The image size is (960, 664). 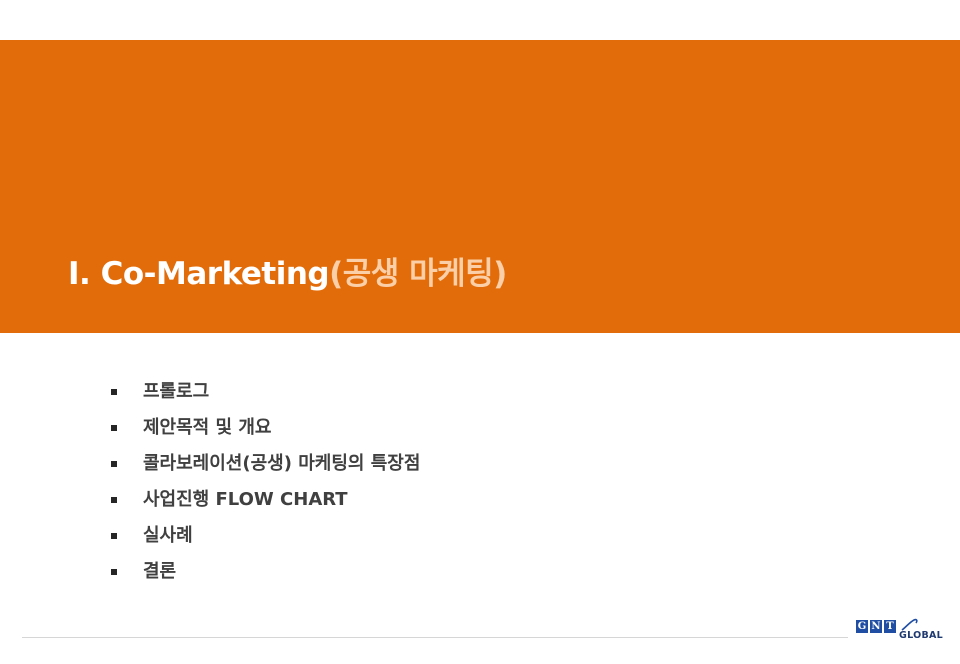 I want to click on agenda-item-label: 결론, so click(x=160, y=571).